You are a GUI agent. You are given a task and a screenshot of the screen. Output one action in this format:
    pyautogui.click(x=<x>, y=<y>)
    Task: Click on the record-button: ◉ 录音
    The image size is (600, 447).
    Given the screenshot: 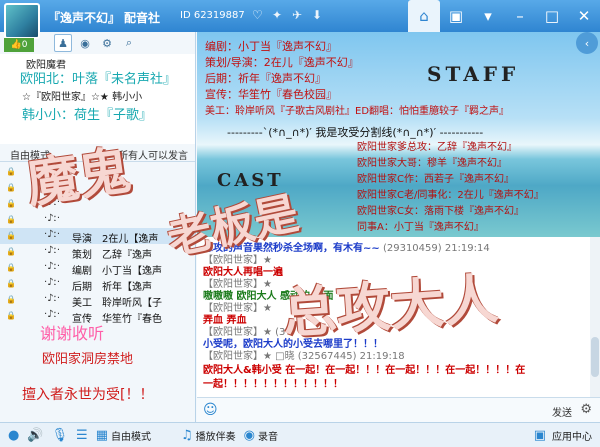 What is the action you would take?
    pyautogui.click(x=261, y=435)
    